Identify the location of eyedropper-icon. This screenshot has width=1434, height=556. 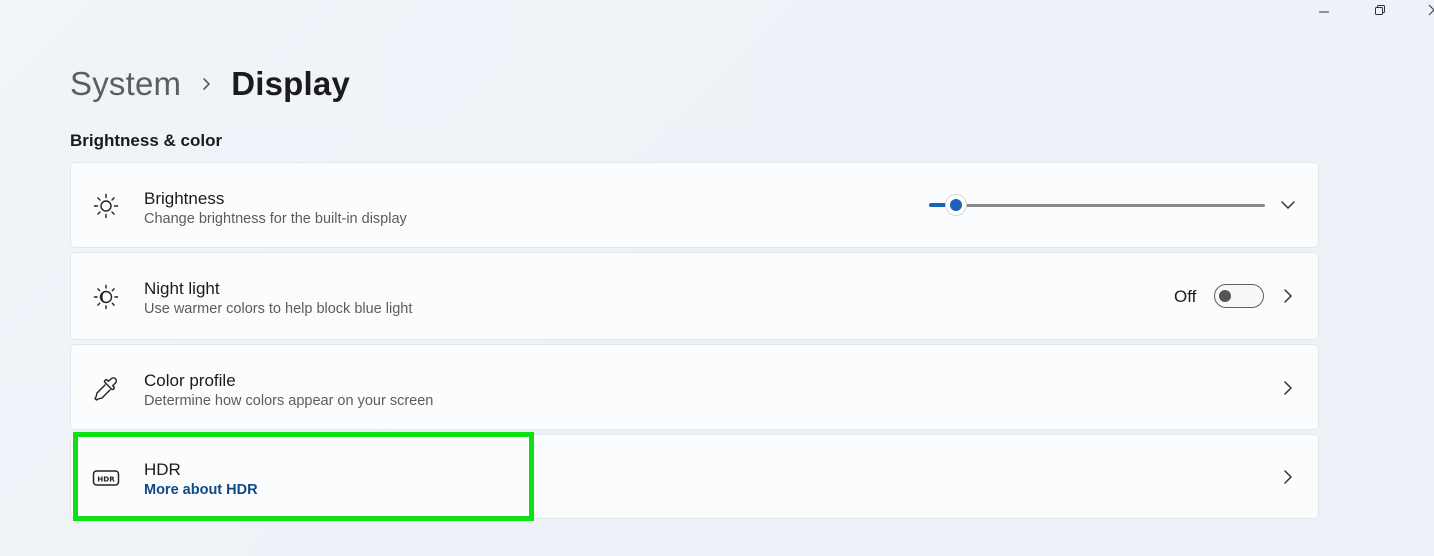
(106, 389).